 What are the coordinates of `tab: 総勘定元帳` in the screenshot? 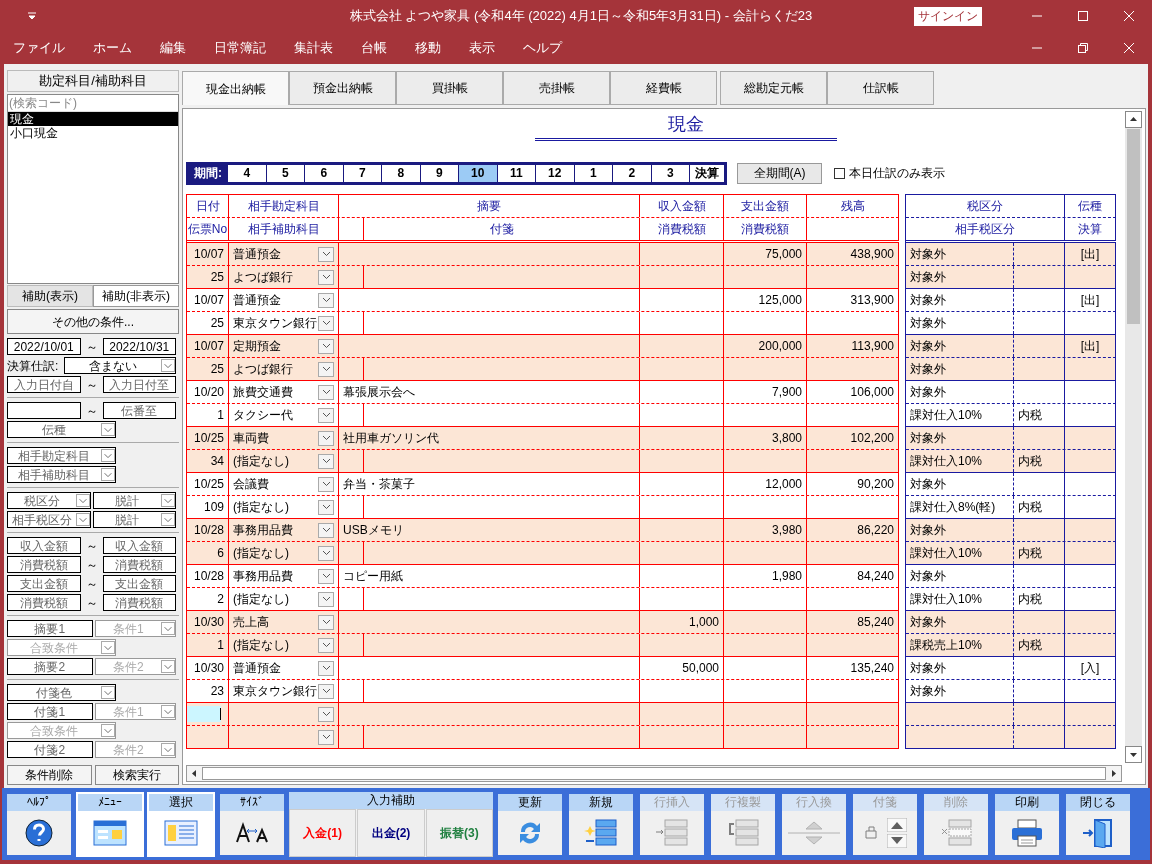 It's located at (773, 88).